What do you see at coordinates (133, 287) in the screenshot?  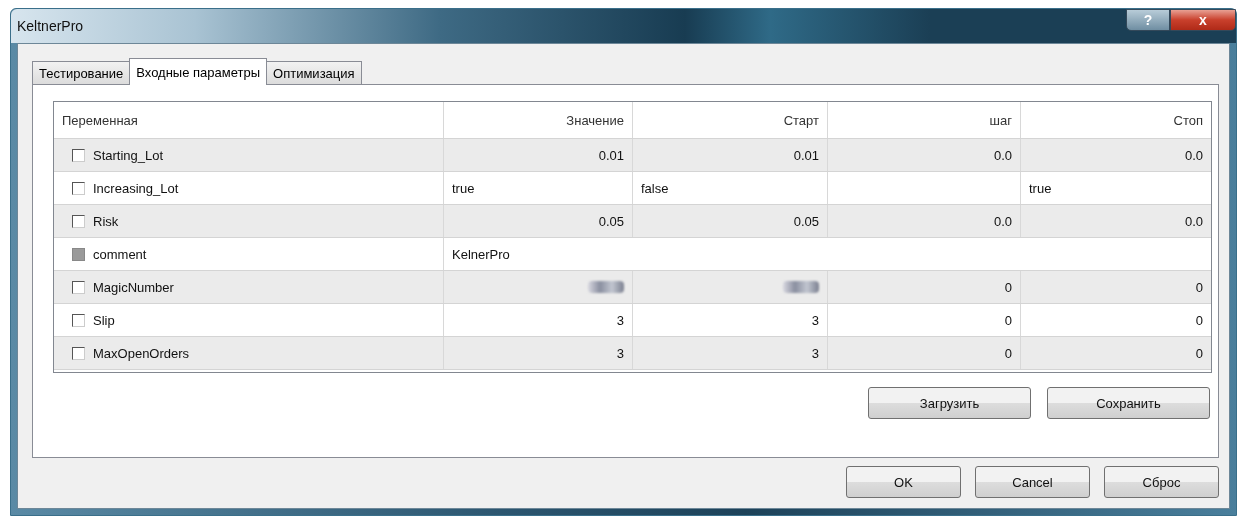 I see `parameter-name: MagicNumber` at bounding box center [133, 287].